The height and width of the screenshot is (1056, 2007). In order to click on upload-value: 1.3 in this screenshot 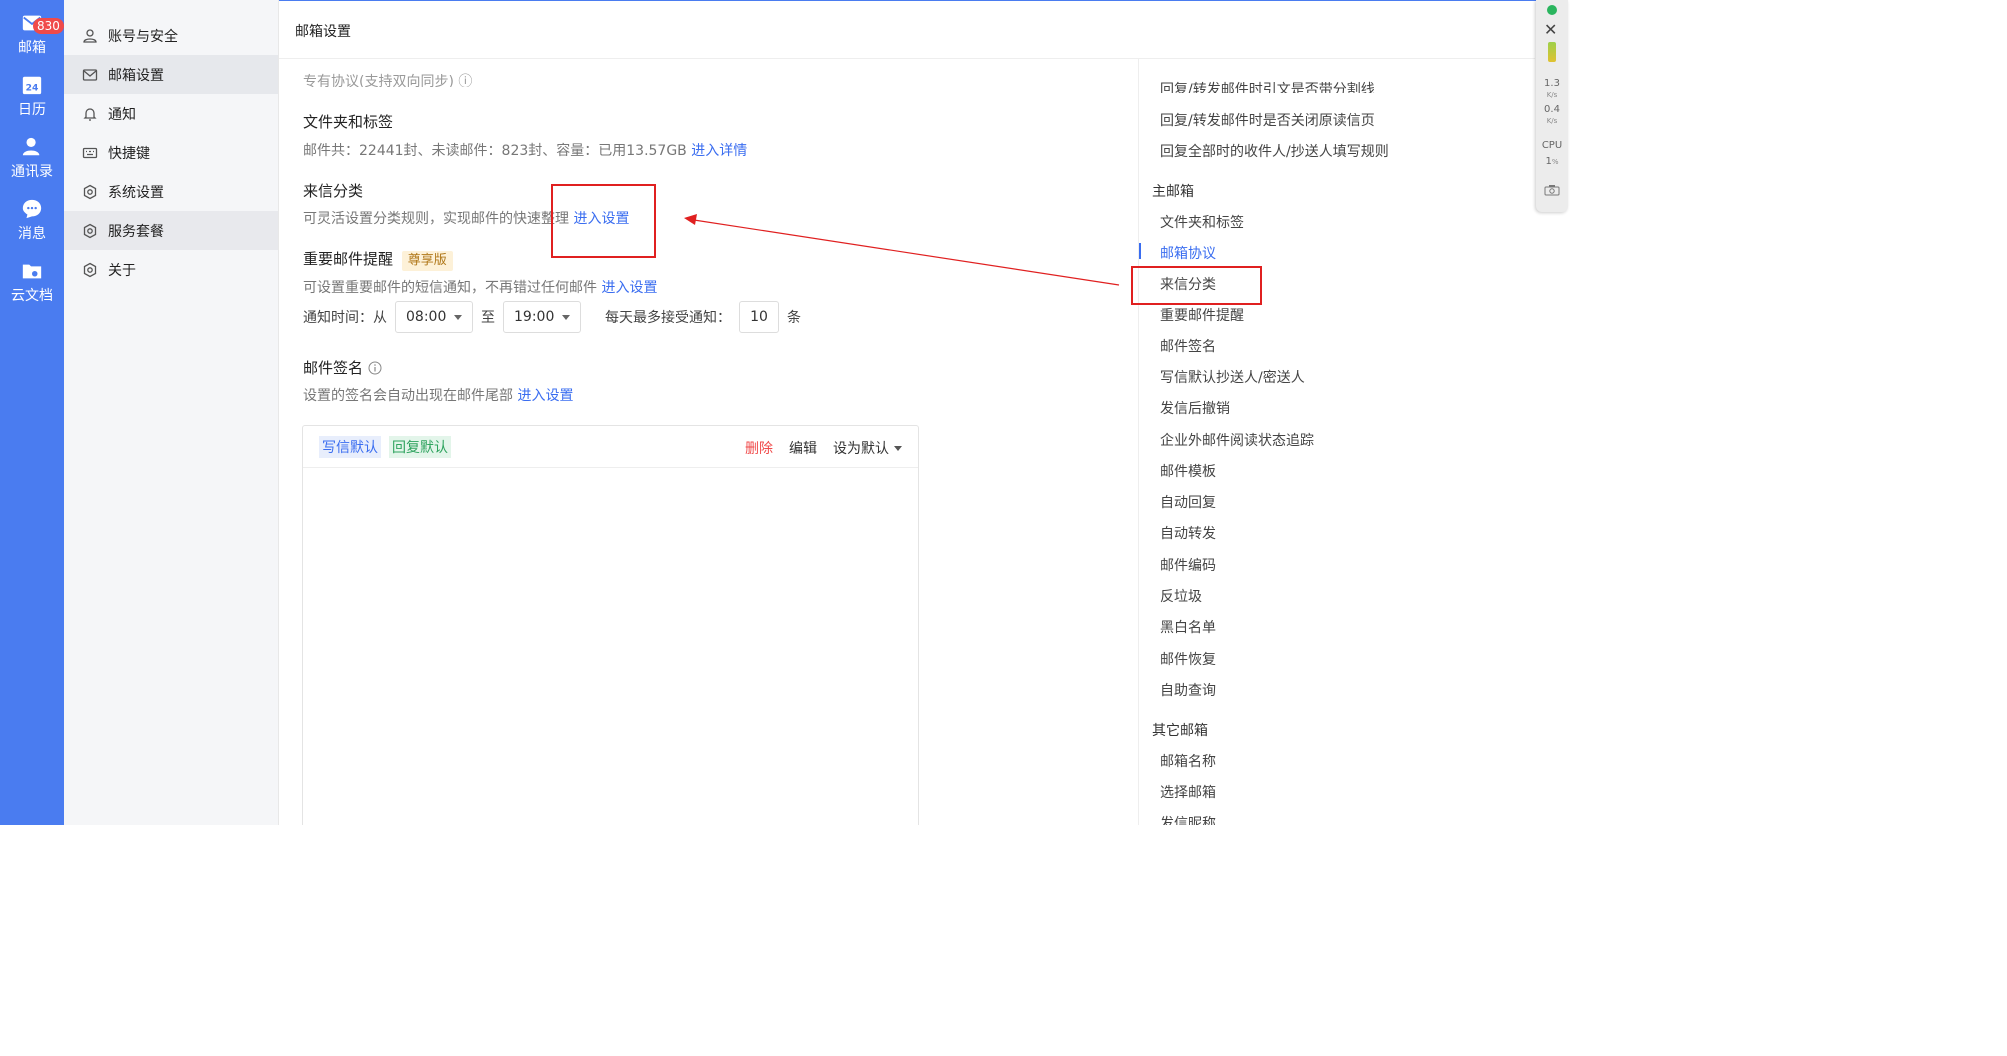, I will do `click(1552, 83)`.